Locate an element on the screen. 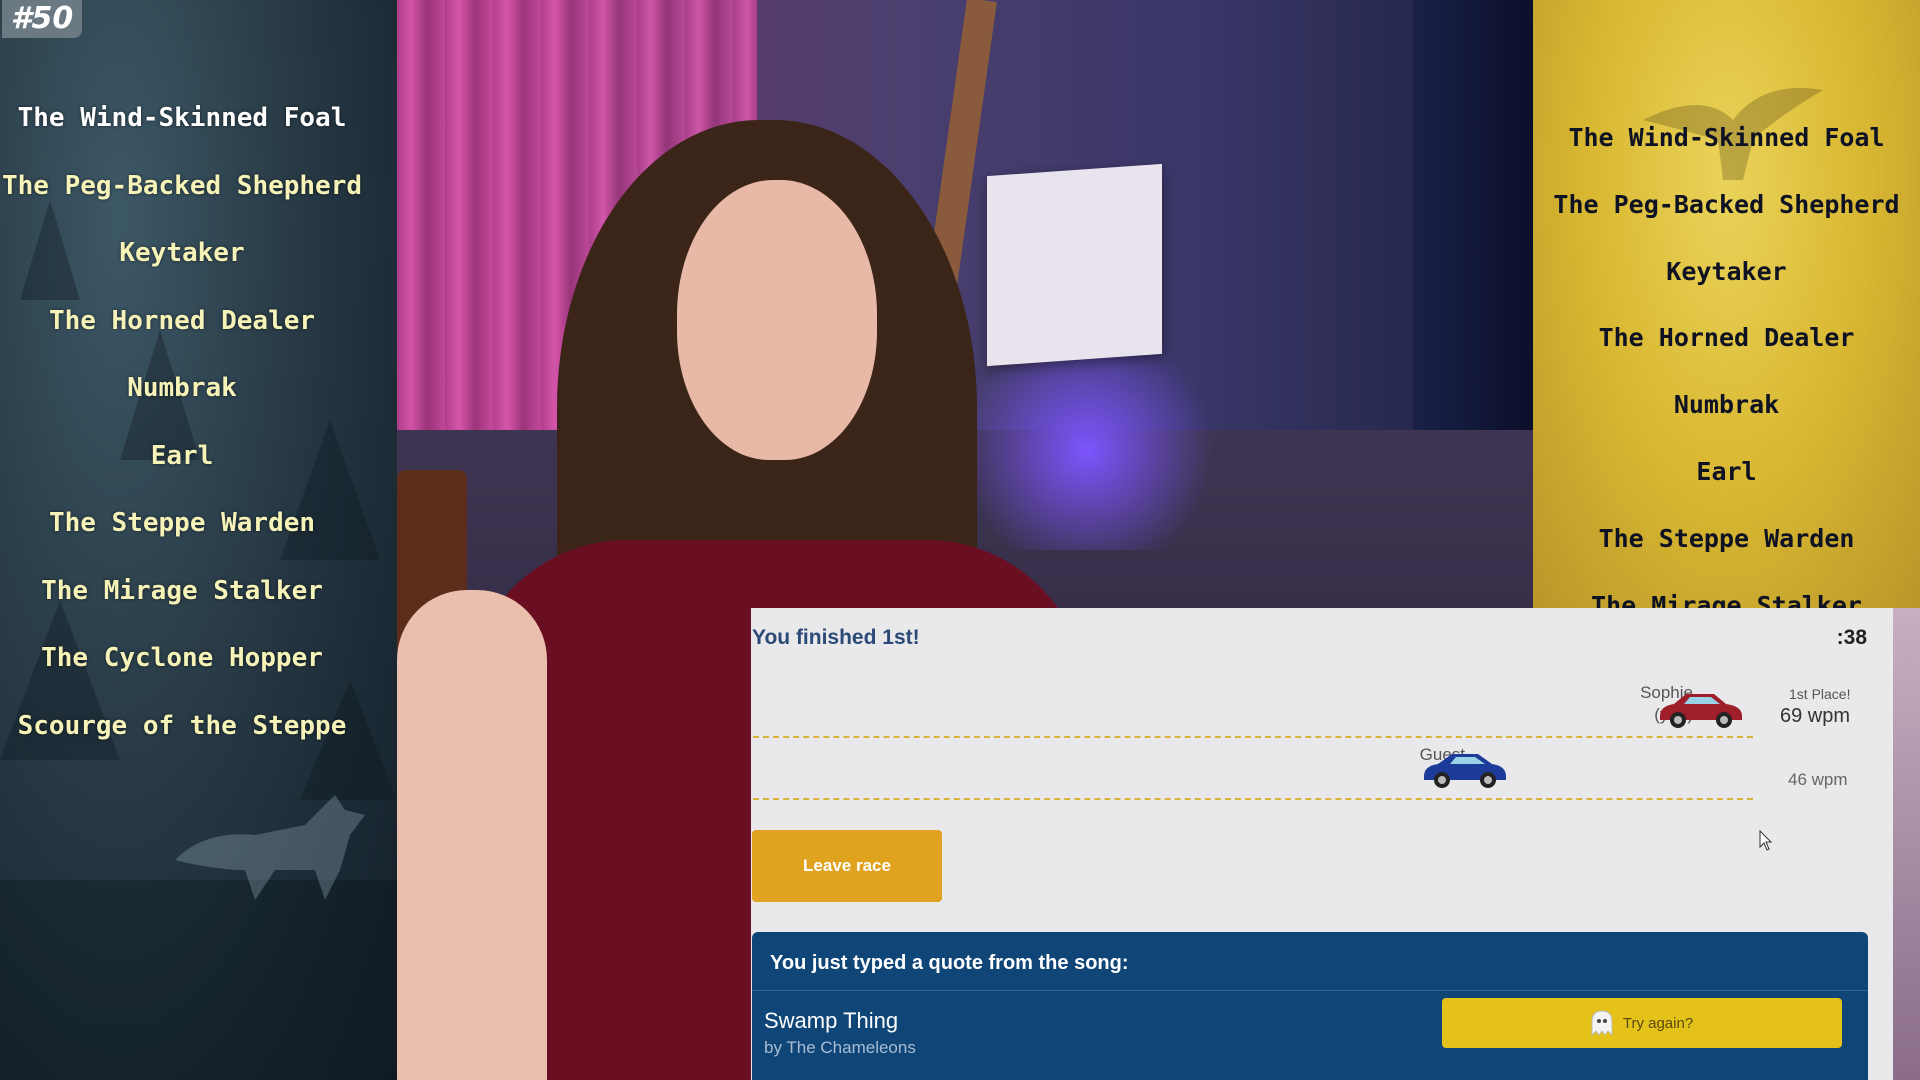  right-list-item: Keytaker is located at coordinates (1726, 271).